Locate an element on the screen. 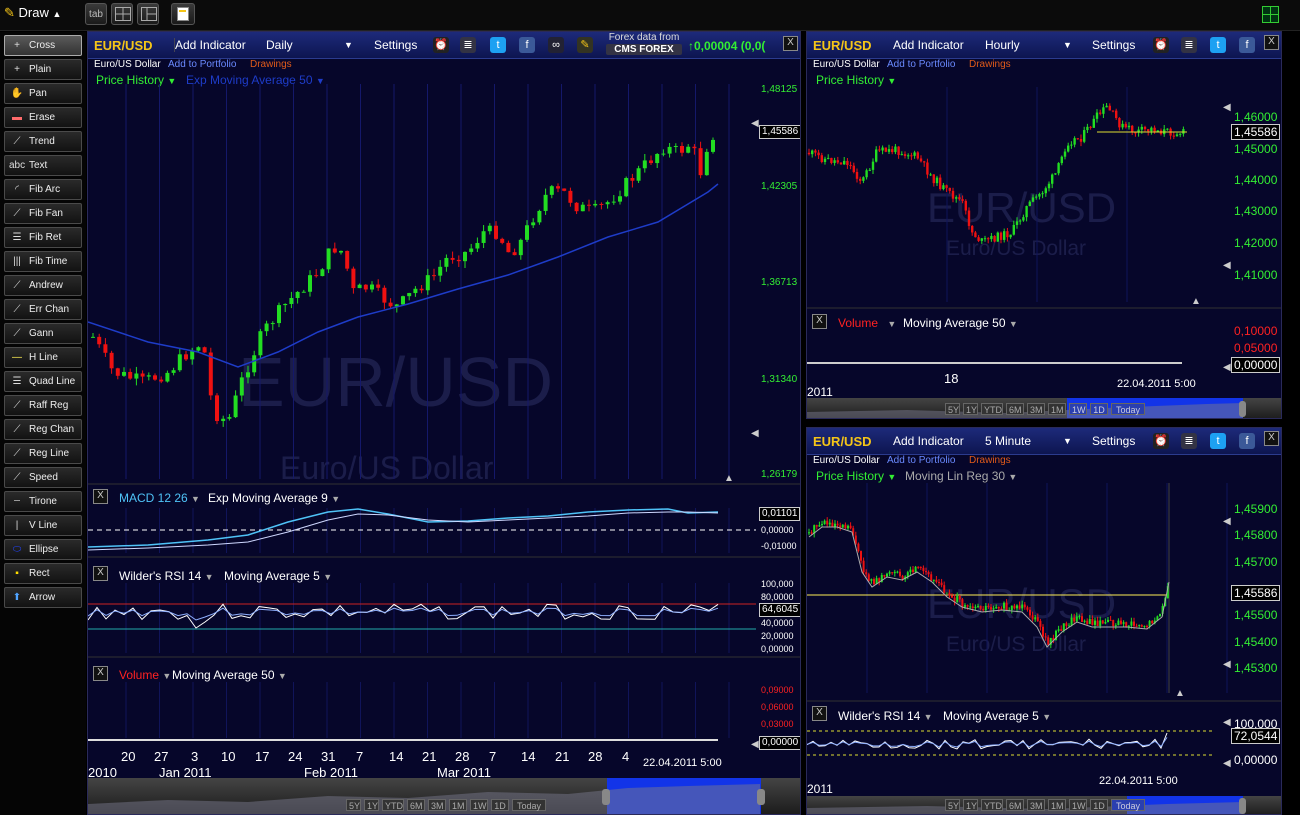 This screenshot has height=815, width=1300. new-document-icon is located at coordinates (183, 14).